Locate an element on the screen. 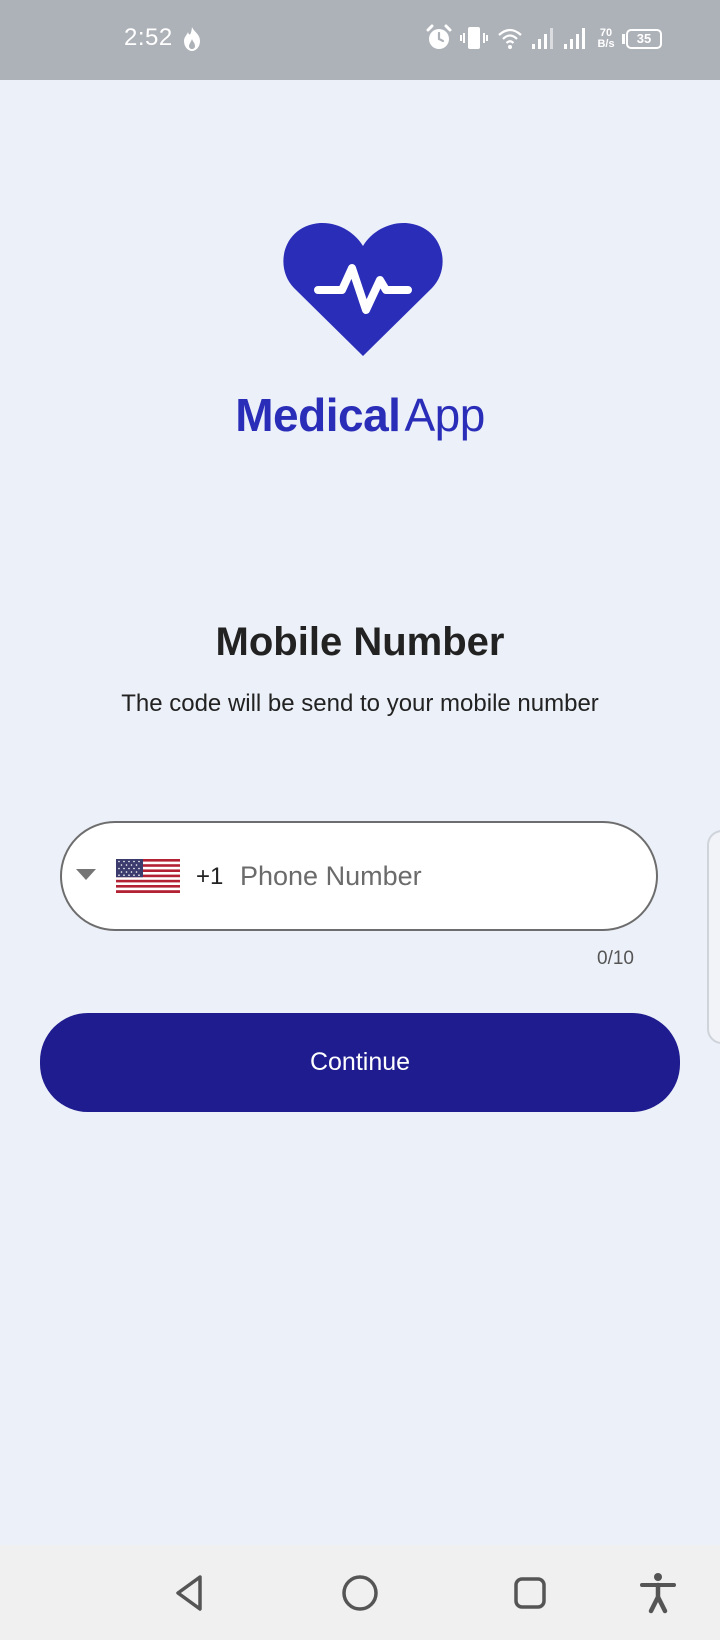  flame-icon is located at coordinates (192, 39).